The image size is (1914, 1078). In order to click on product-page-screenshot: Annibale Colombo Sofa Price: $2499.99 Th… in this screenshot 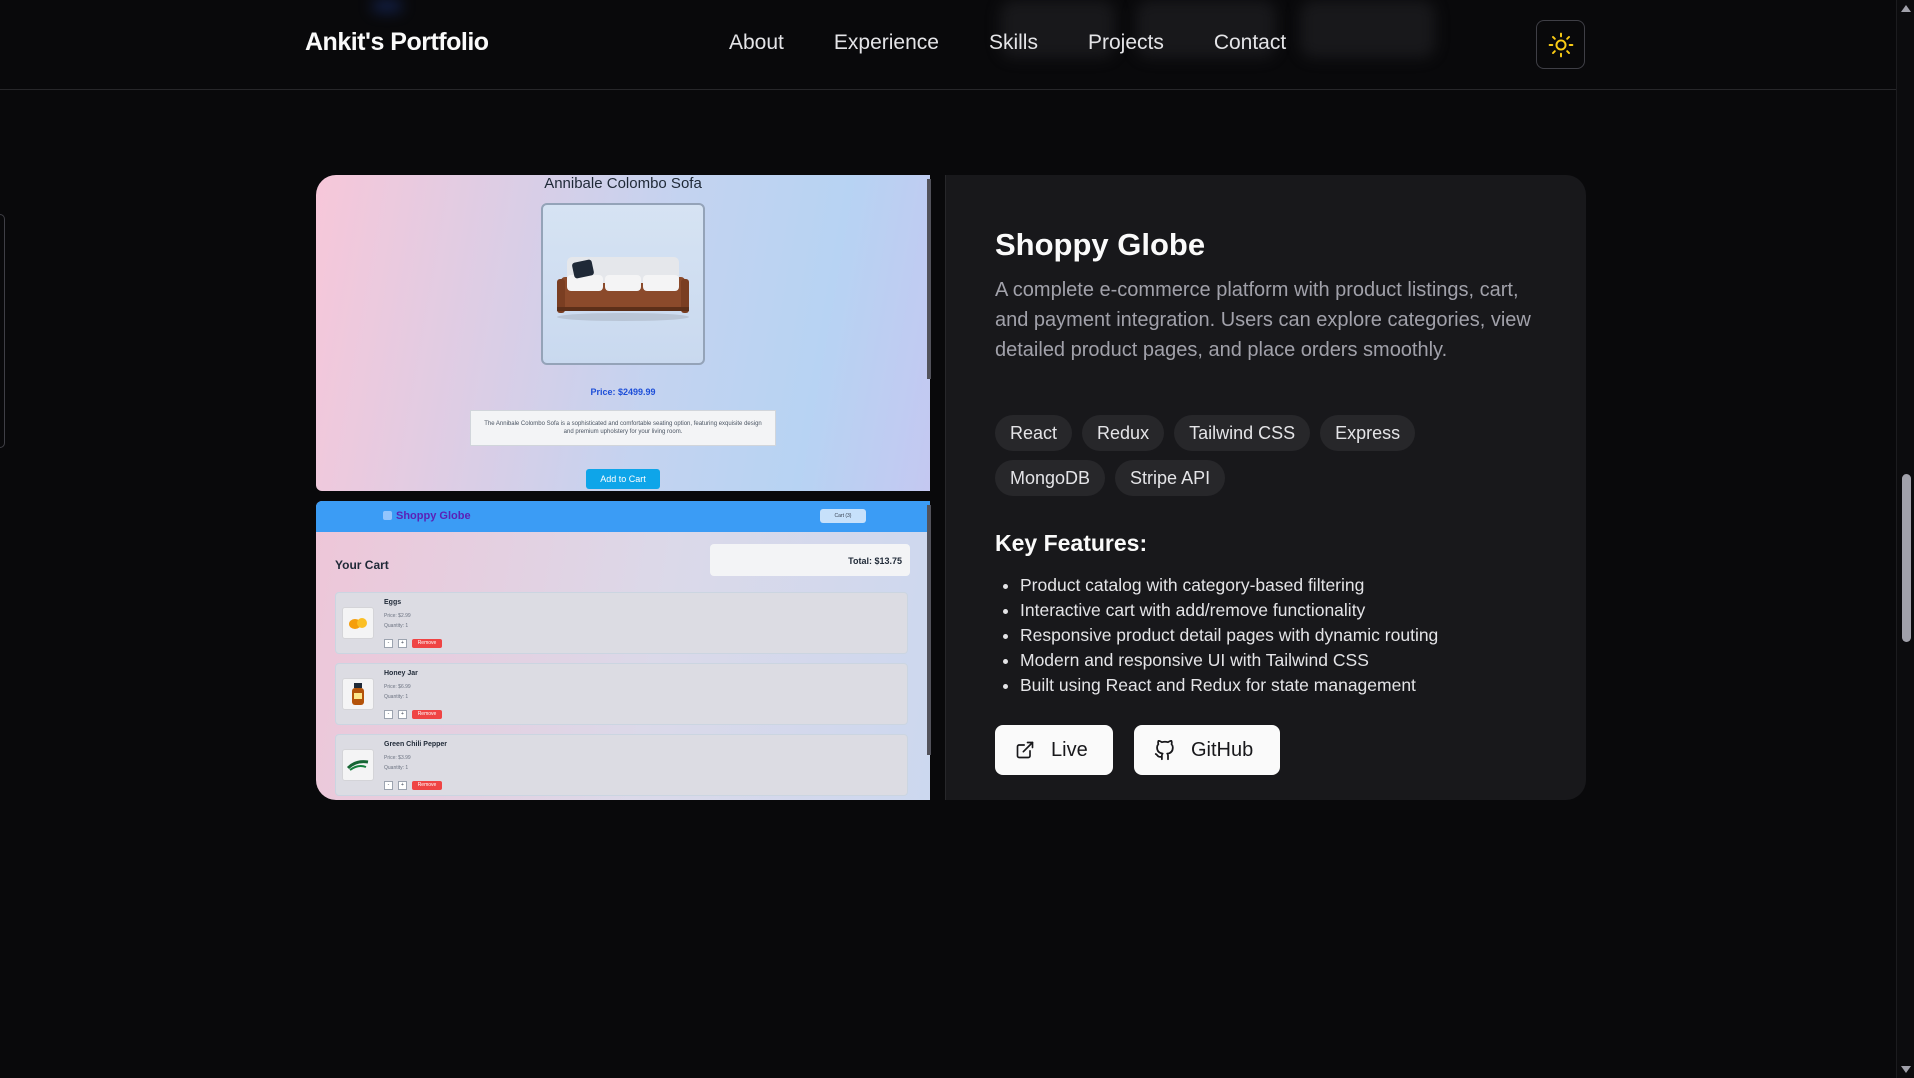, I will do `click(623, 333)`.